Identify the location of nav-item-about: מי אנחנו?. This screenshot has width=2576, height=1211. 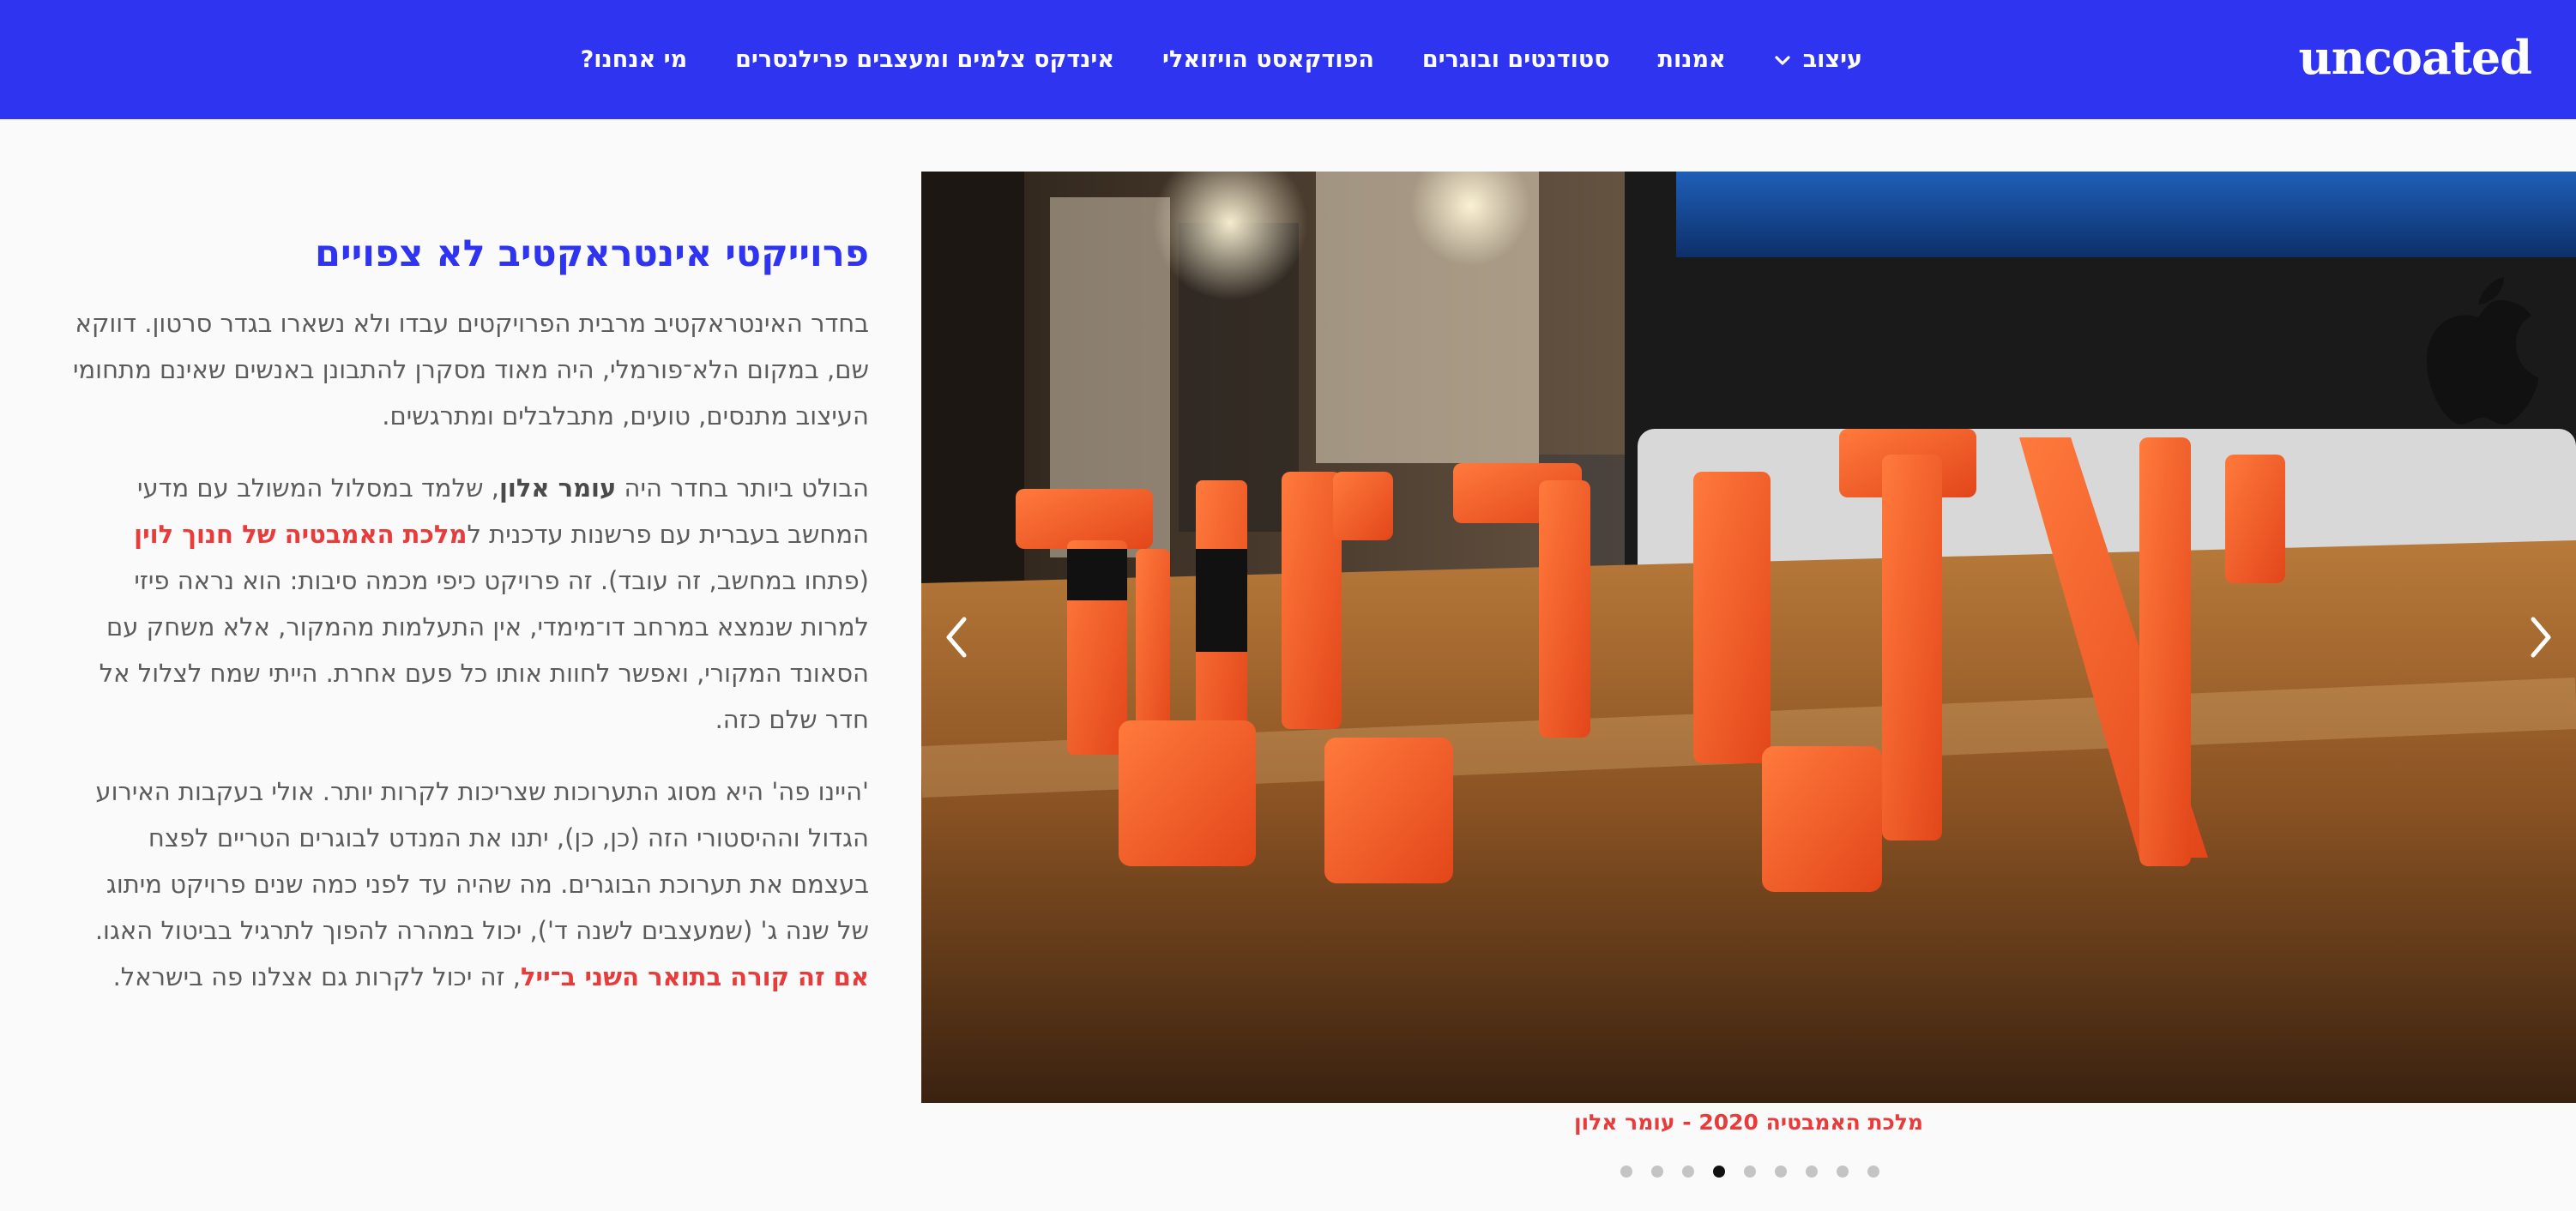
(634, 59).